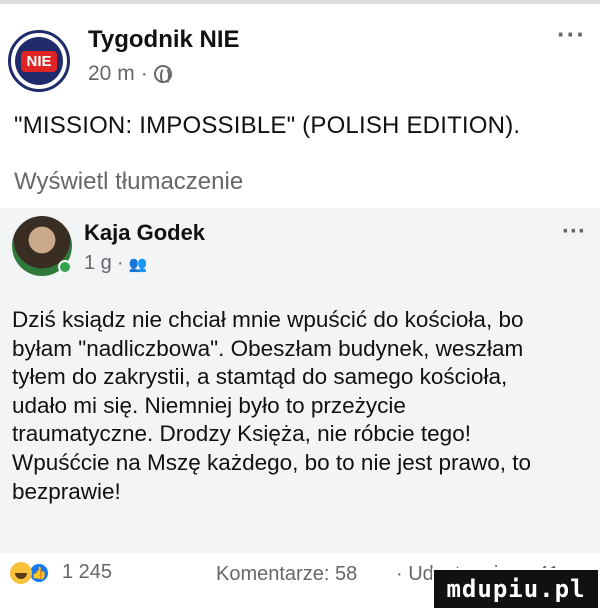 The image size is (600, 610). I want to click on haha-reaction-icon, so click(21, 572).